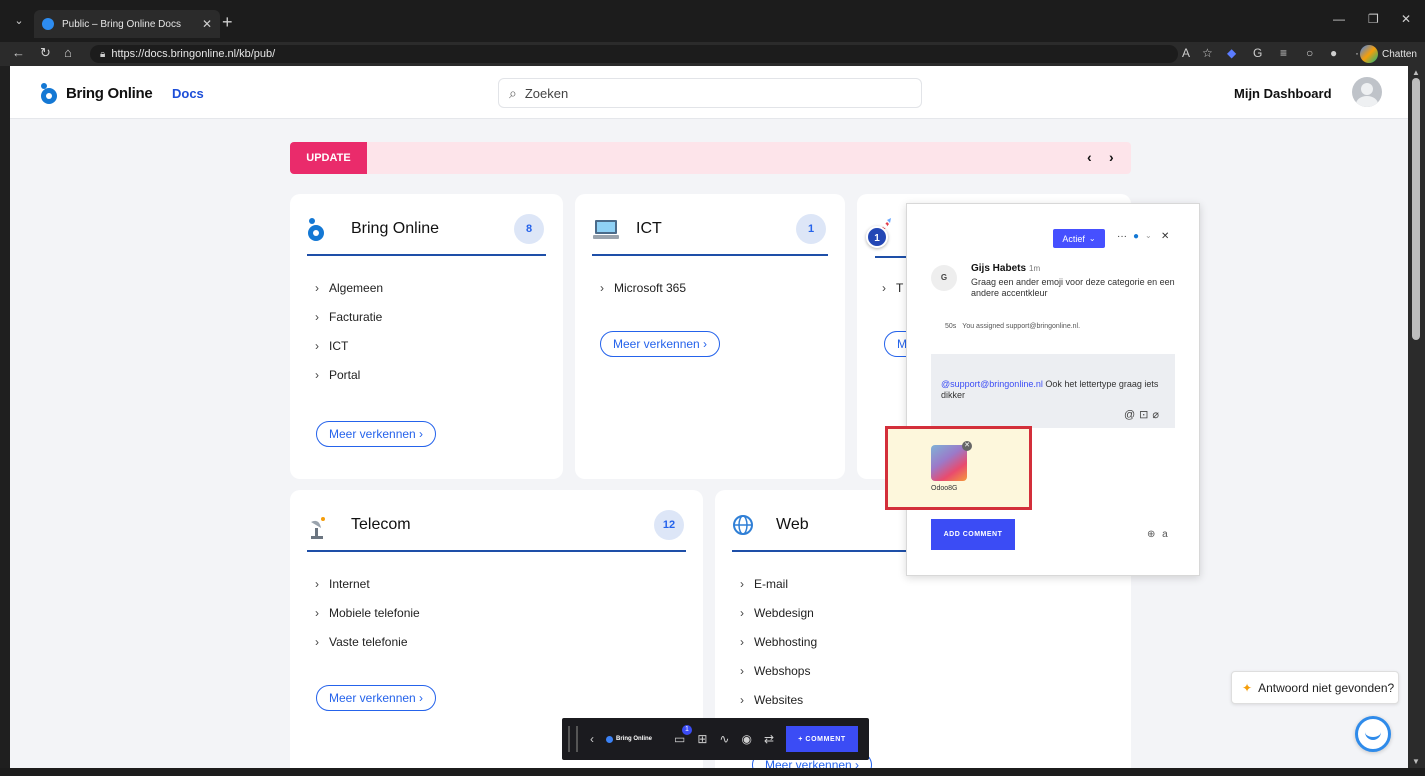 The image size is (1425, 776). I want to click on scroll-down-icon: ▼, so click(1416, 761).